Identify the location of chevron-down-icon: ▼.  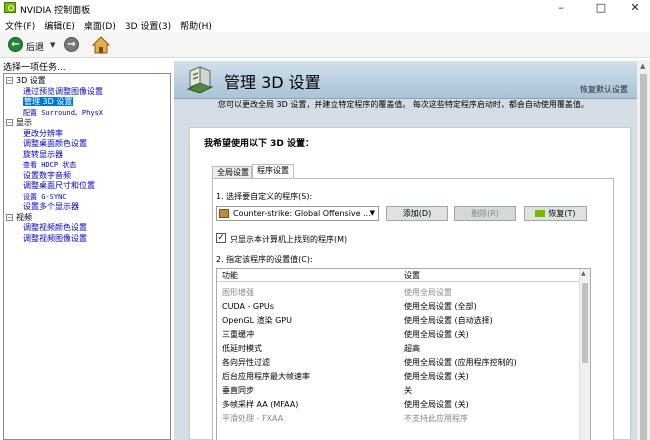
(372, 213).